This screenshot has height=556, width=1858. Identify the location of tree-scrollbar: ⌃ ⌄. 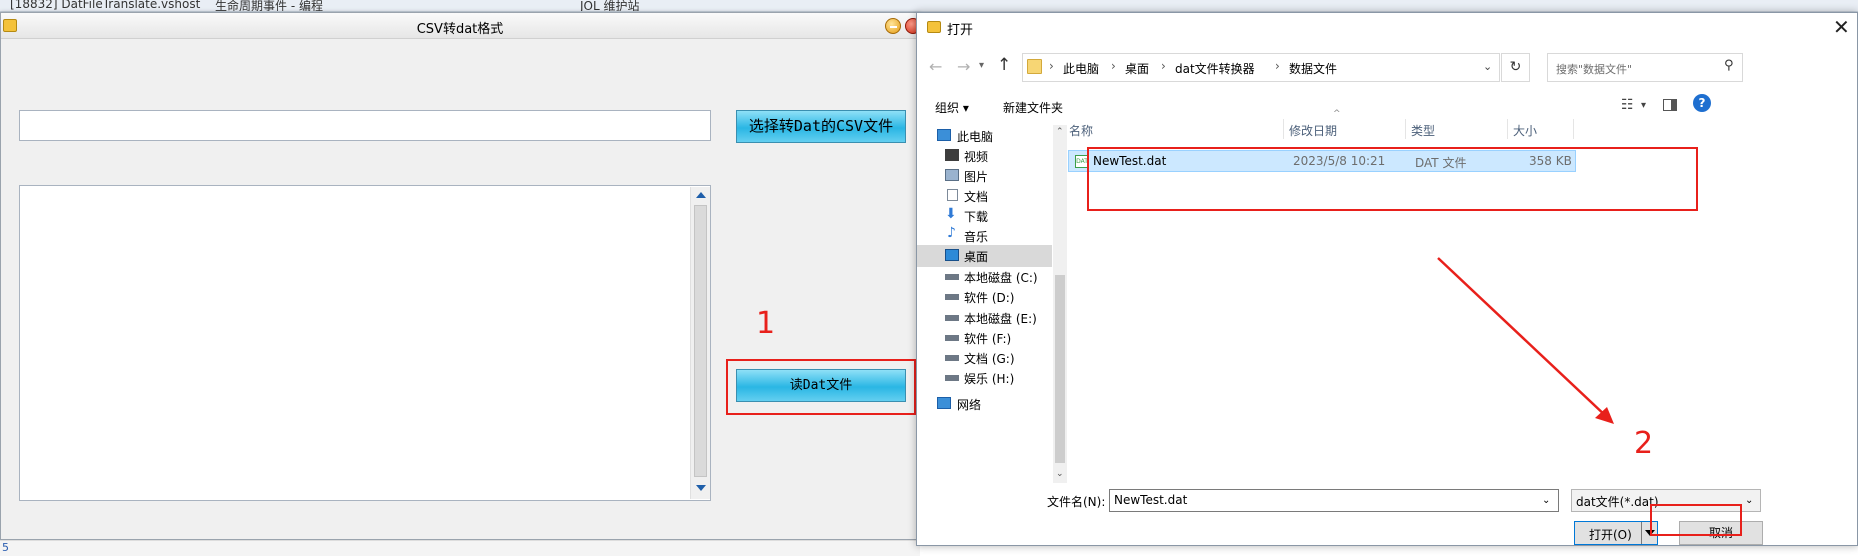
(1060, 304).